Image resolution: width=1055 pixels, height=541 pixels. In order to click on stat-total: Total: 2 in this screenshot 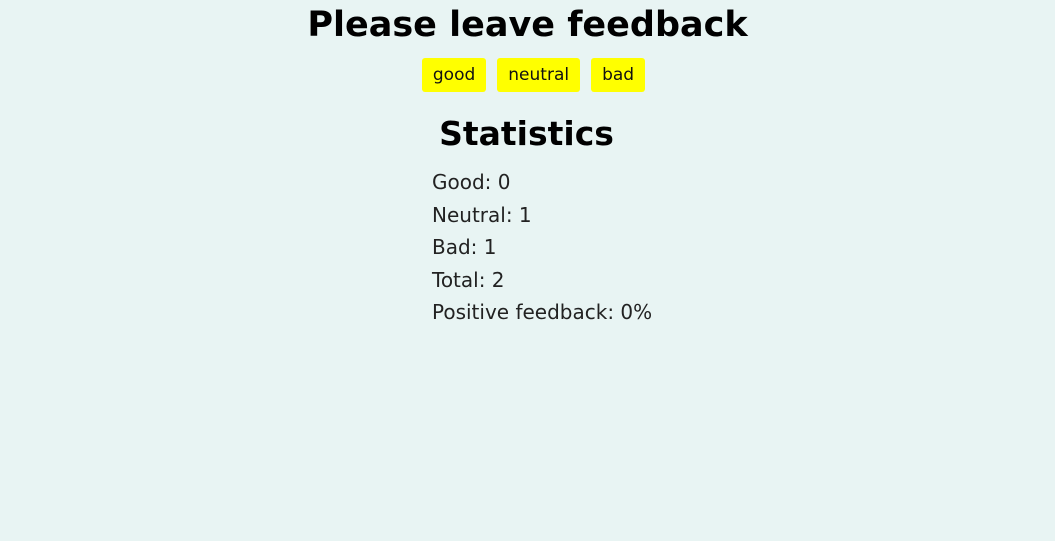, I will do `click(468, 279)`.